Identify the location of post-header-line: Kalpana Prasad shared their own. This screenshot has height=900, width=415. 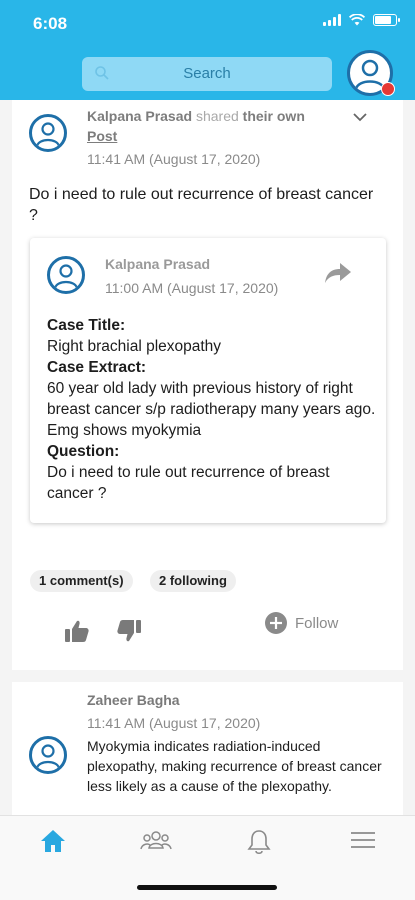
(196, 116).